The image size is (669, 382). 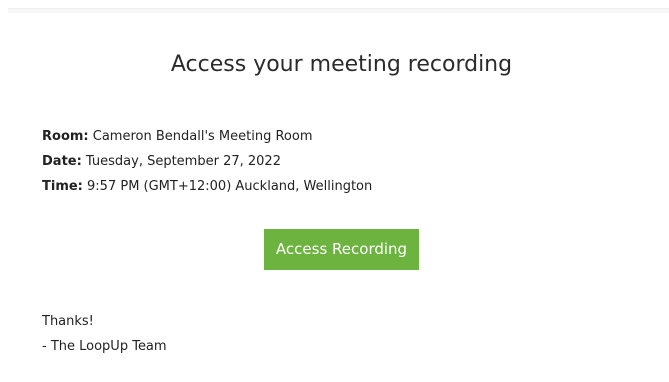 I want to click on thanks-text: Thanks!, so click(x=68, y=321).